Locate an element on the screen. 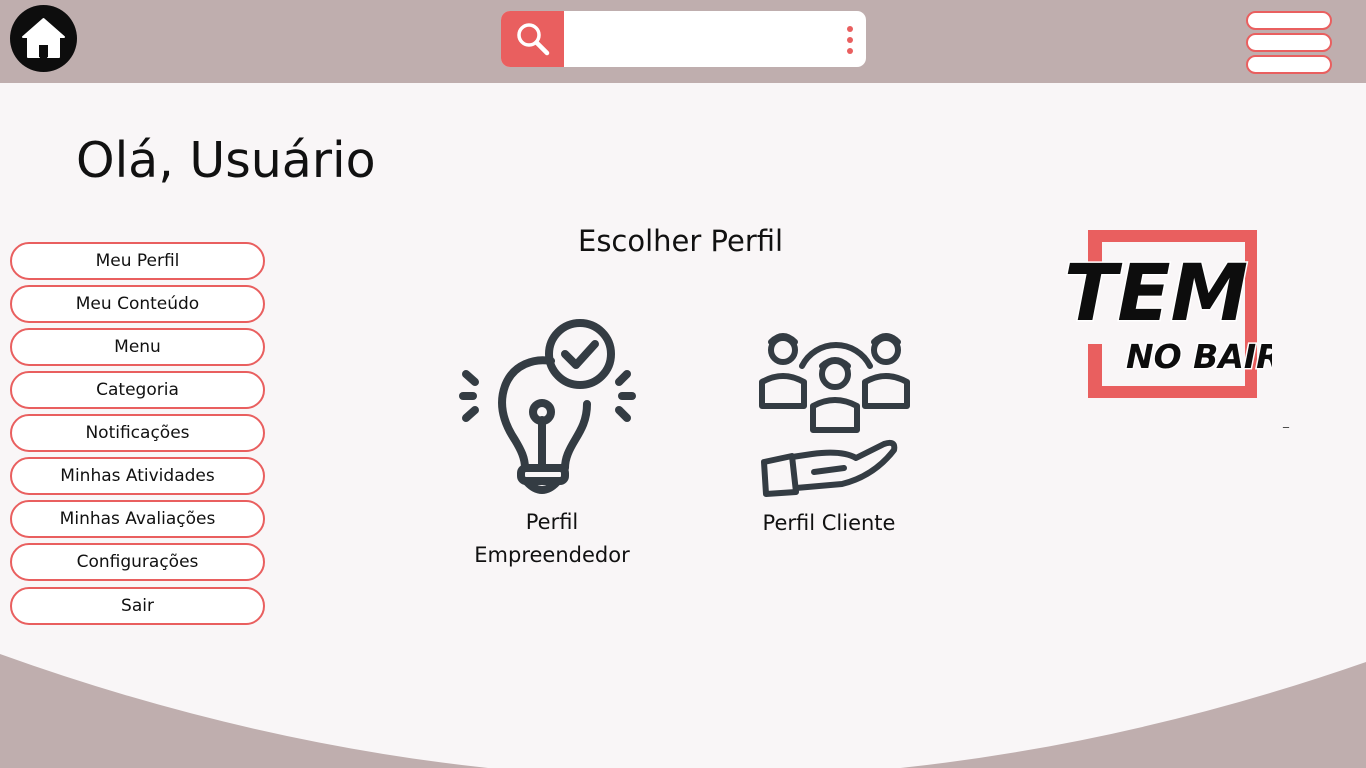 Image resolution: width=1366 pixels, height=768 pixels. tem-no-bairro-logo: TEM NO BAIRRO is located at coordinates (1199, 314).